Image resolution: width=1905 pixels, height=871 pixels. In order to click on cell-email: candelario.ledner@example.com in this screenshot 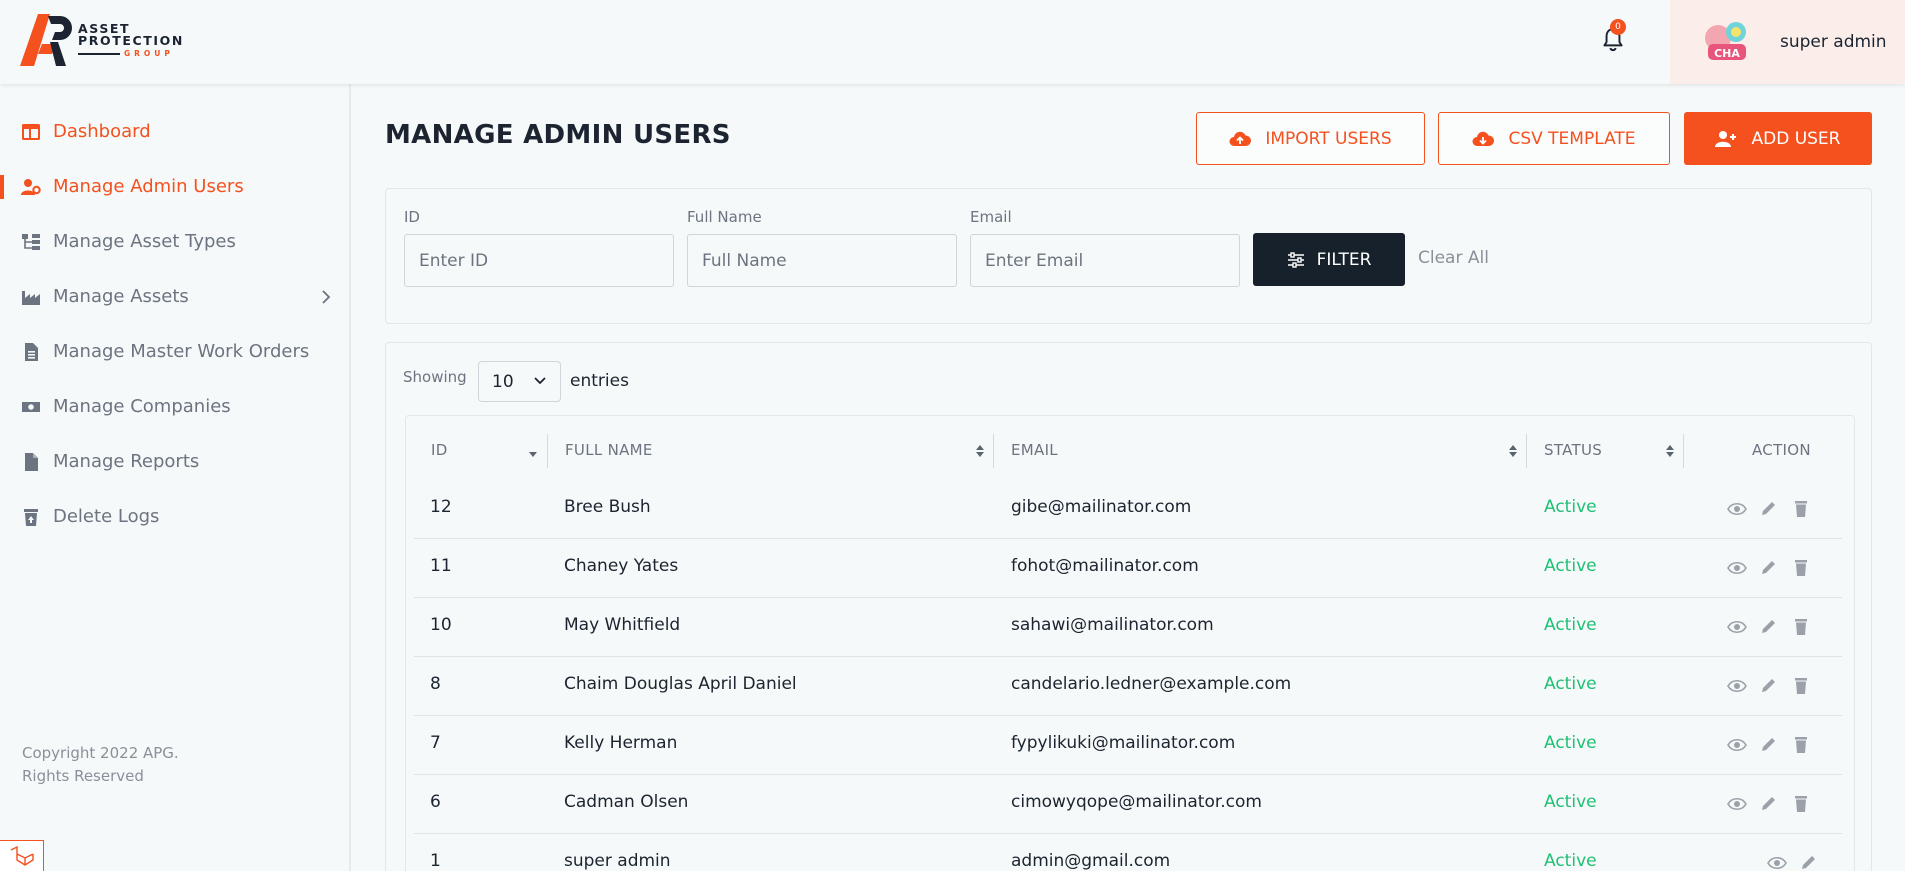, I will do `click(1151, 684)`.